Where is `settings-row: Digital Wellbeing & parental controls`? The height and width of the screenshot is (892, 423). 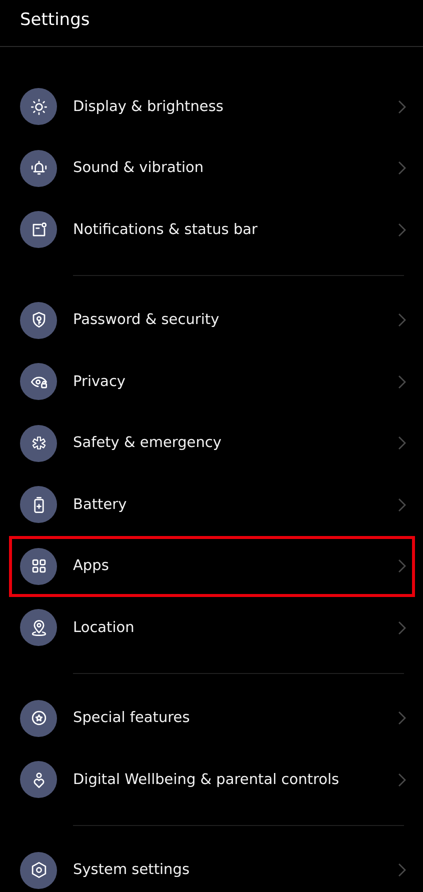 settings-row: Digital Wellbeing & parental controls is located at coordinates (212, 779).